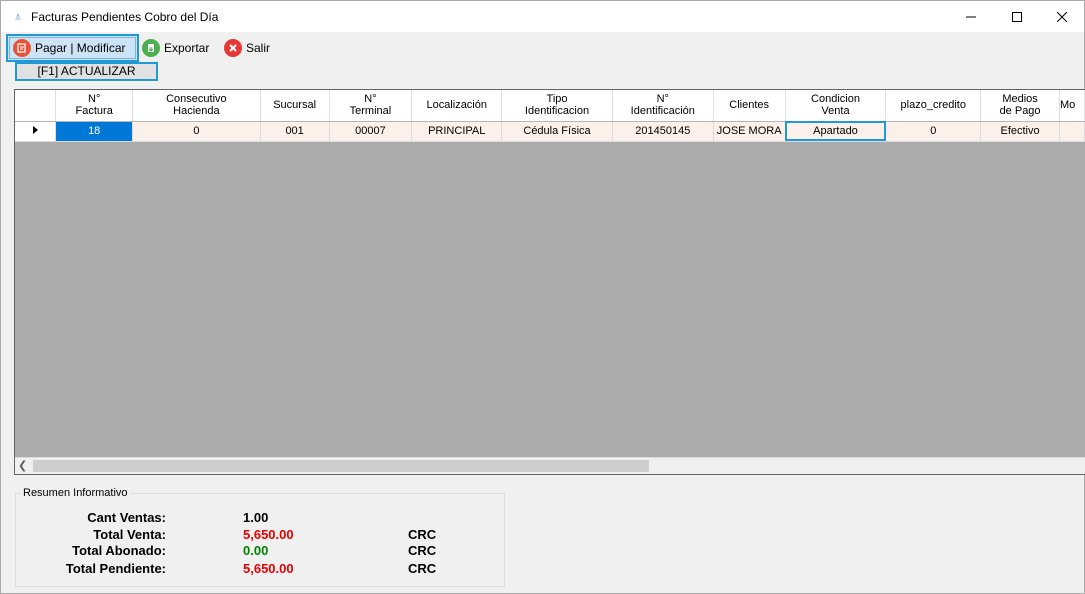 This screenshot has width=1085, height=594. Describe the element at coordinates (256, 550) in the screenshot. I see `total-abonado-value: 0.00` at that location.